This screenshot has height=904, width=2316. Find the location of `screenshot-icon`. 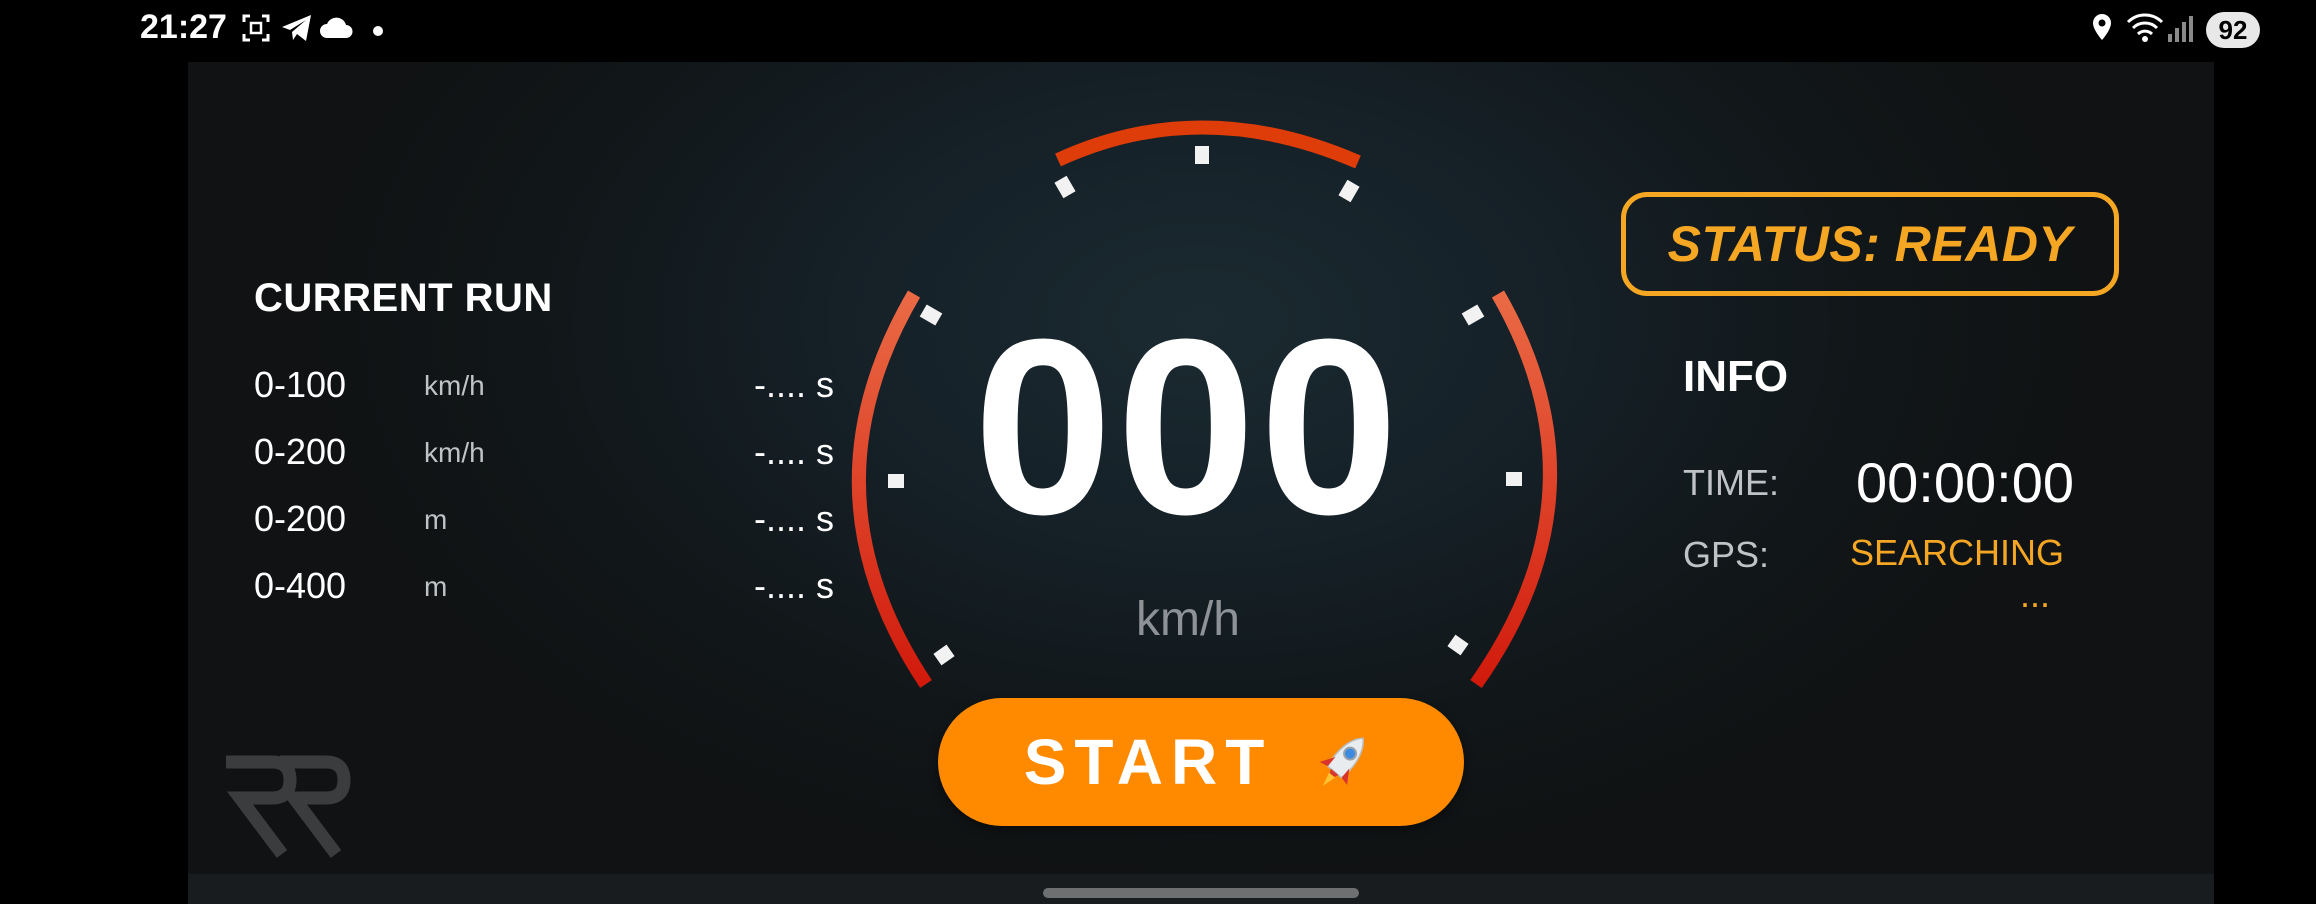

screenshot-icon is located at coordinates (256, 30).